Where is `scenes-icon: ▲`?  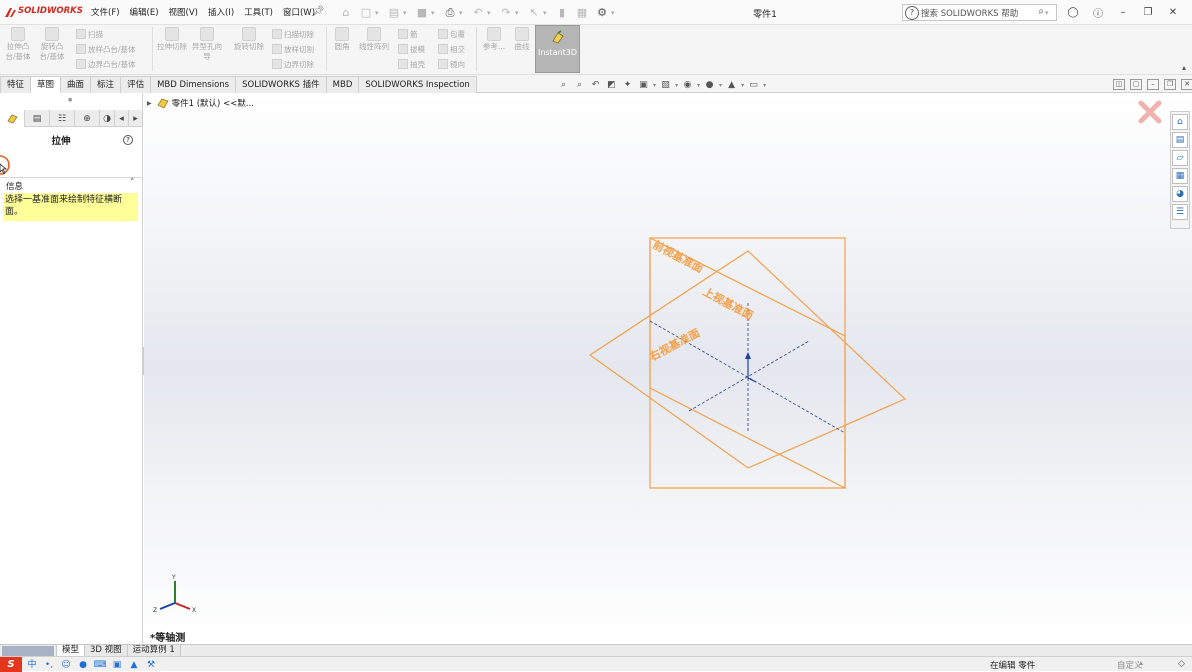
scenes-icon: ▲ is located at coordinates (731, 85).